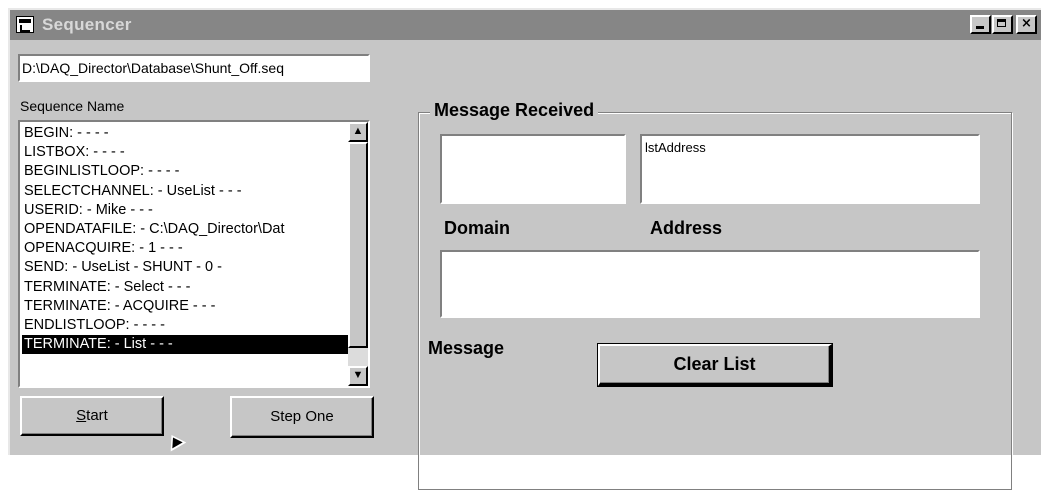  What do you see at coordinates (302, 417) in the screenshot?
I see `step-one-button: Step One` at bounding box center [302, 417].